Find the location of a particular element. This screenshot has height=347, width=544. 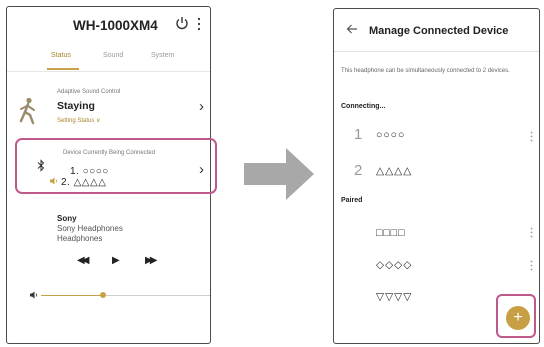

volume-slider-knob is located at coordinates (103, 295).